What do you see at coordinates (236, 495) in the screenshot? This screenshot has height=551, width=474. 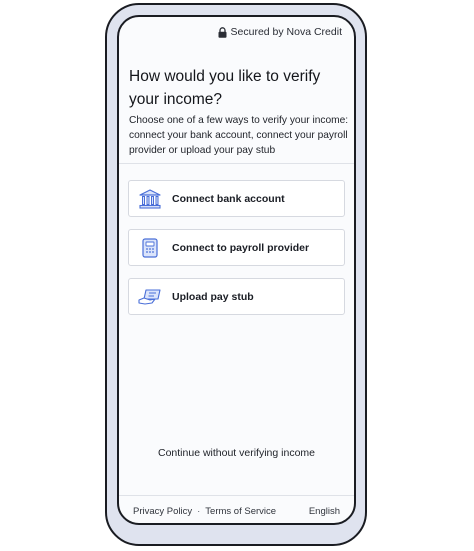 I see `footer-divider` at bounding box center [236, 495].